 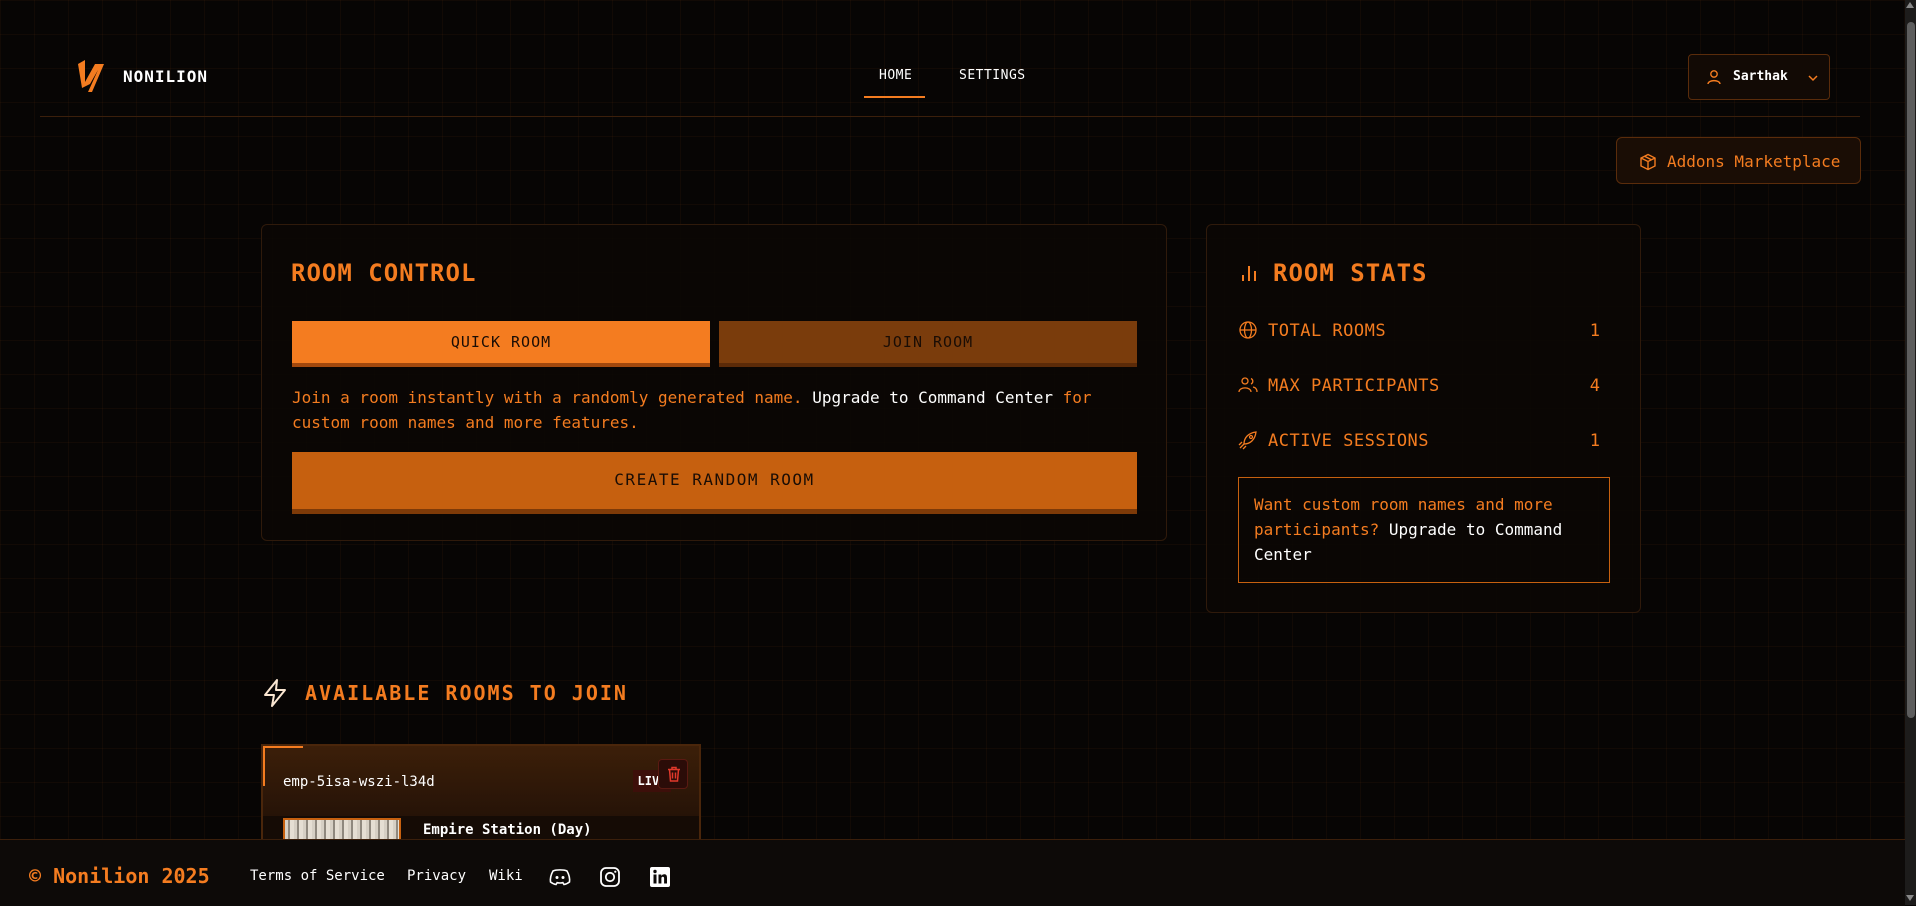 I want to click on rocket-icon, so click(x=1247, y=440).